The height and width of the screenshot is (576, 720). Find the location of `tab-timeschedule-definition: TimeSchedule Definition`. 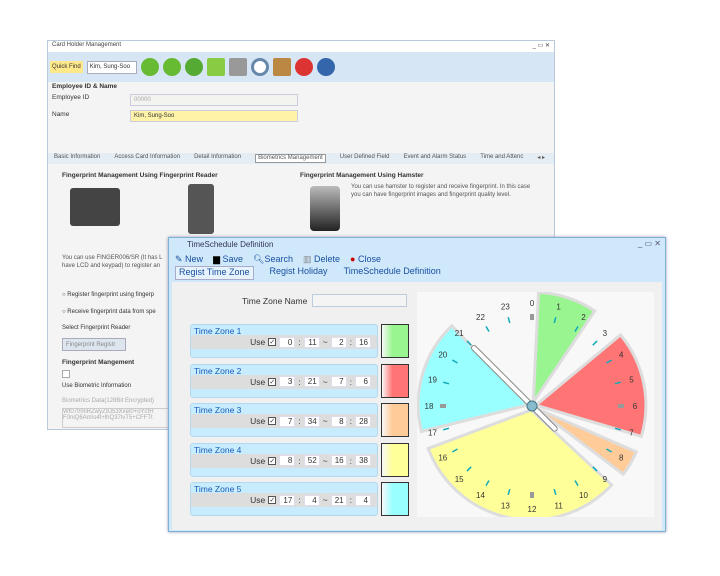

tab-timeschedule-definition: TimeSchedule Definition is located at coordinates (392, 273).